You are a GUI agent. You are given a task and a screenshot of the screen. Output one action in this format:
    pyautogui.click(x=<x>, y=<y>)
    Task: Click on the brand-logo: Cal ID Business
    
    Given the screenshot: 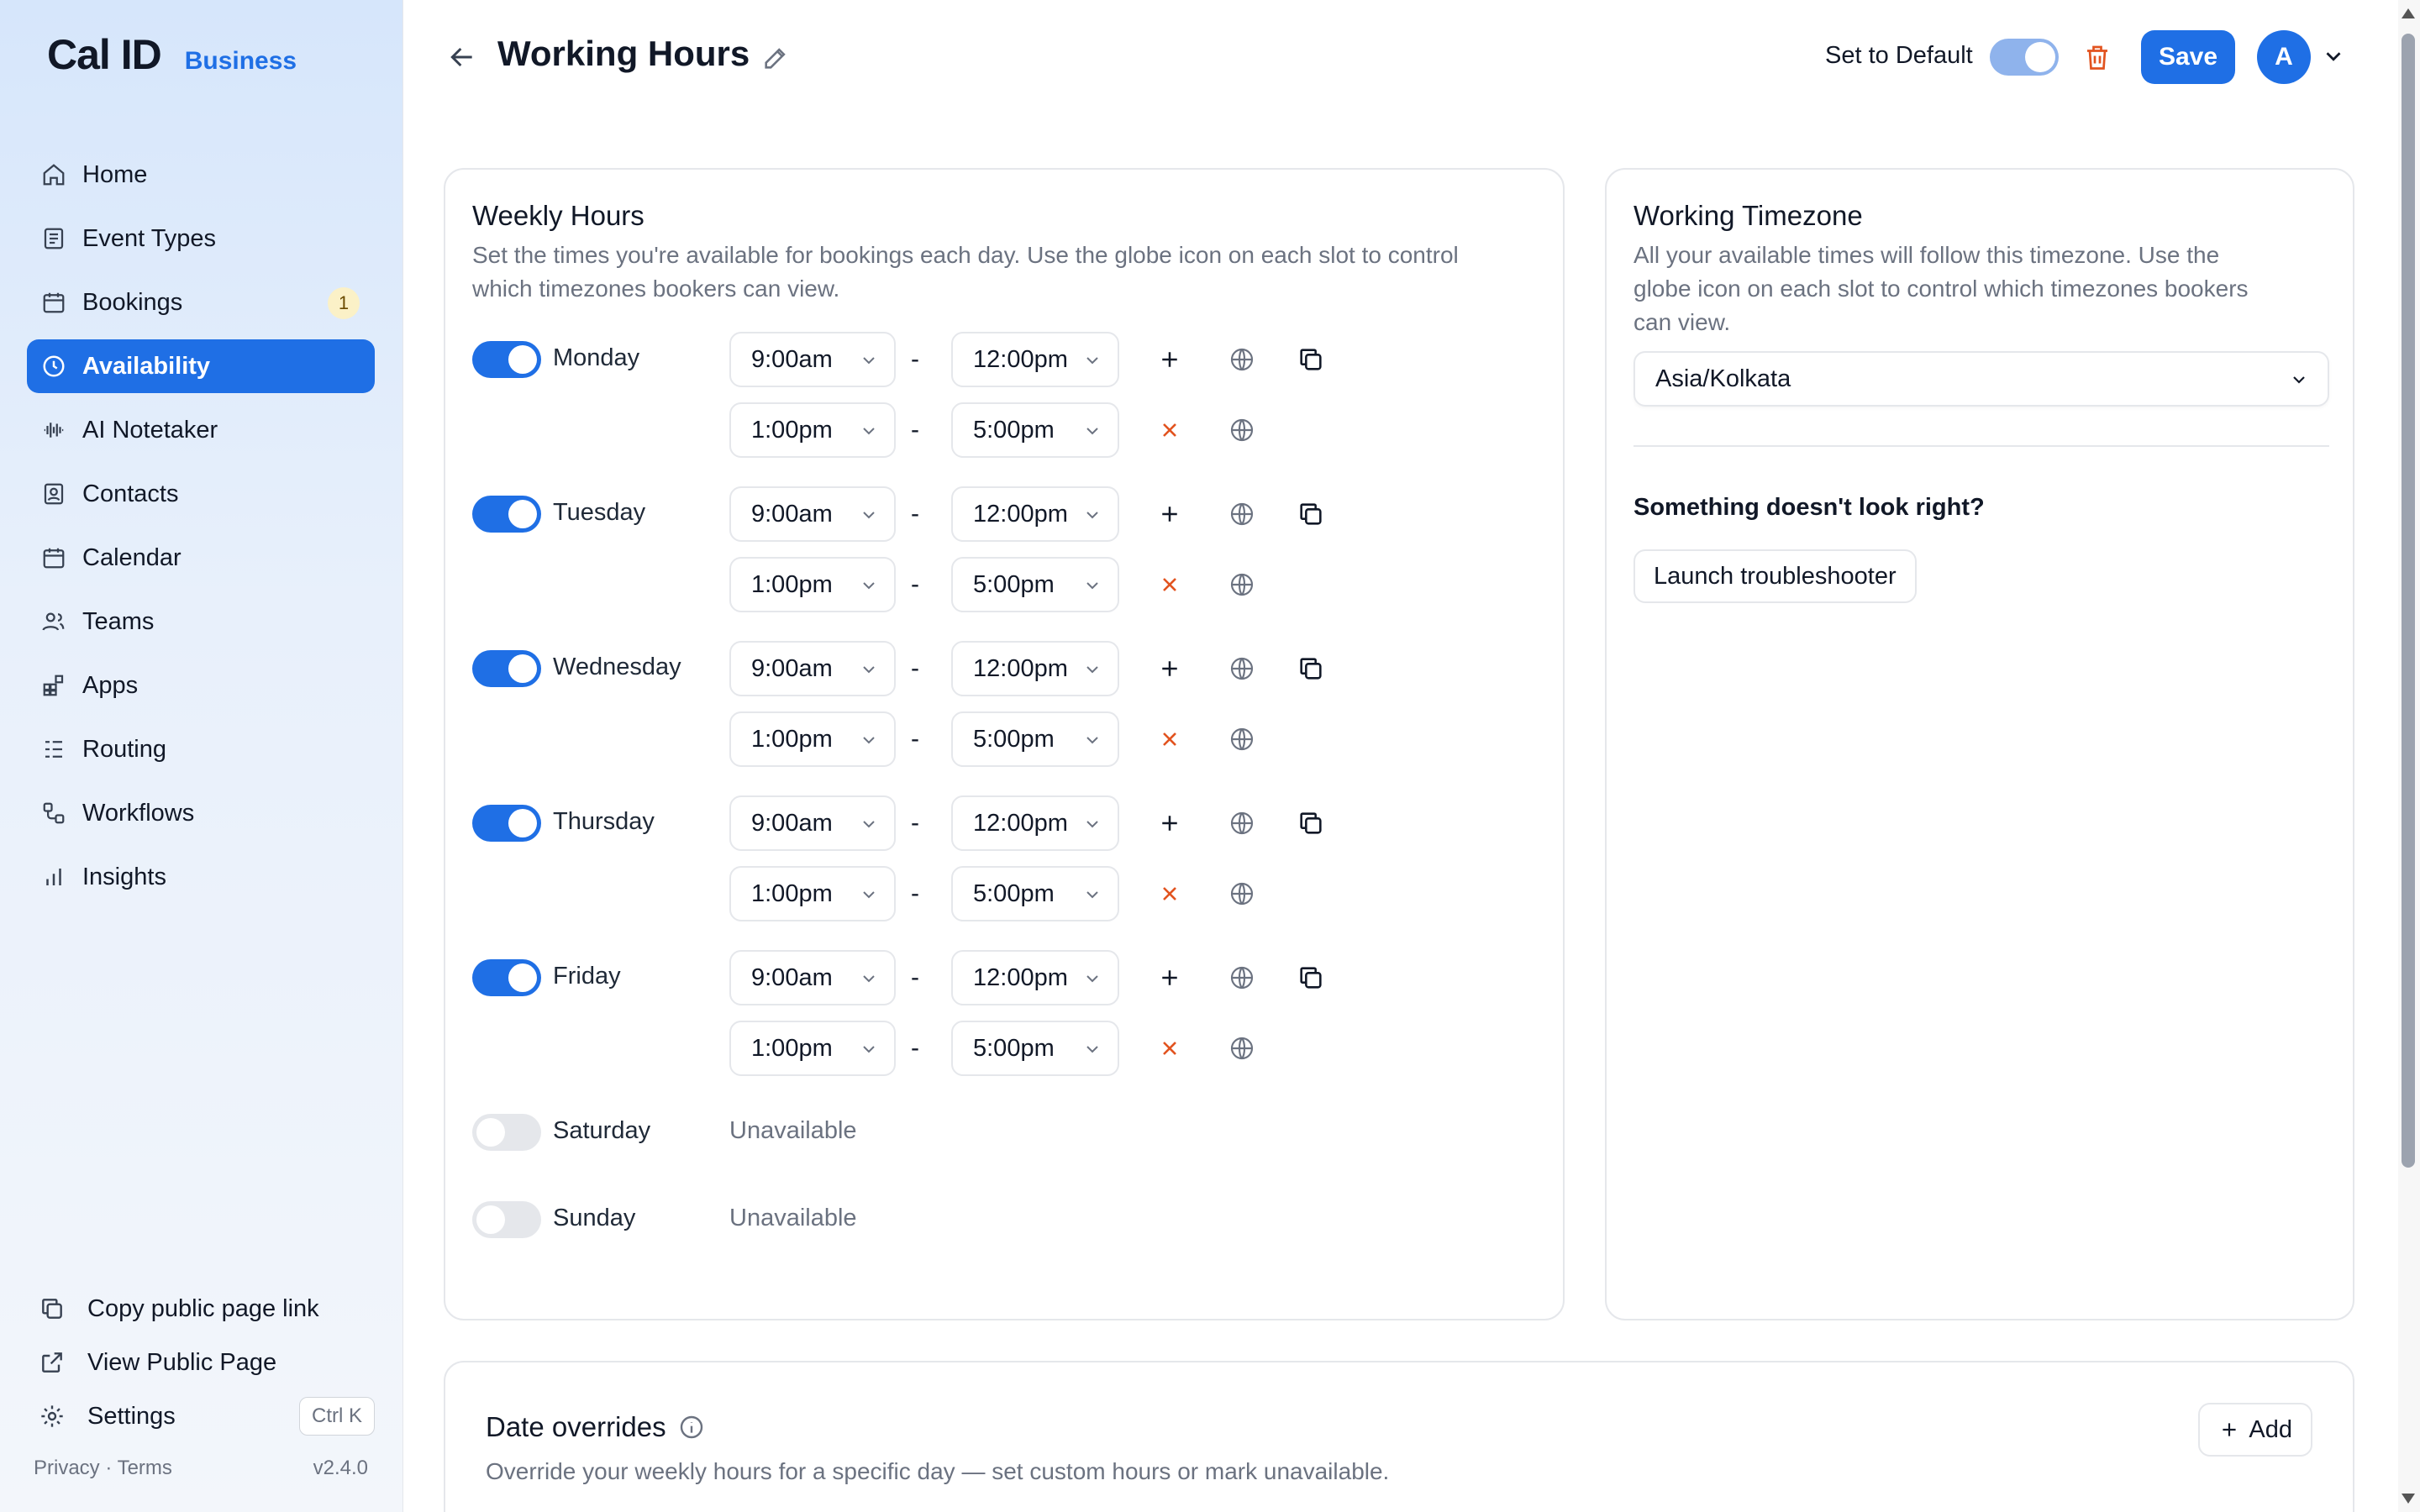 What is the action you would take?
    pyautogui.click(x=172, y=54)
    